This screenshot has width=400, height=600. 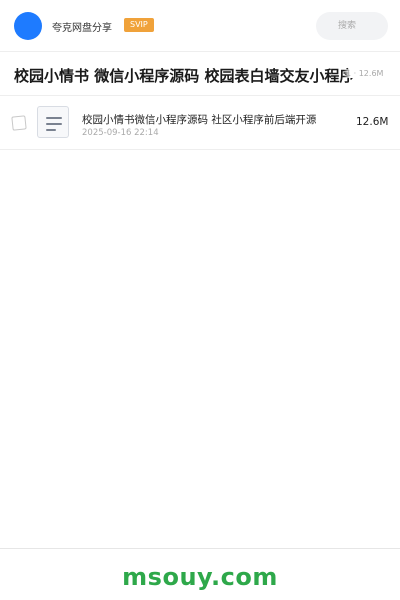 I want to click on file-checkbox, so click(x=19, y=123).